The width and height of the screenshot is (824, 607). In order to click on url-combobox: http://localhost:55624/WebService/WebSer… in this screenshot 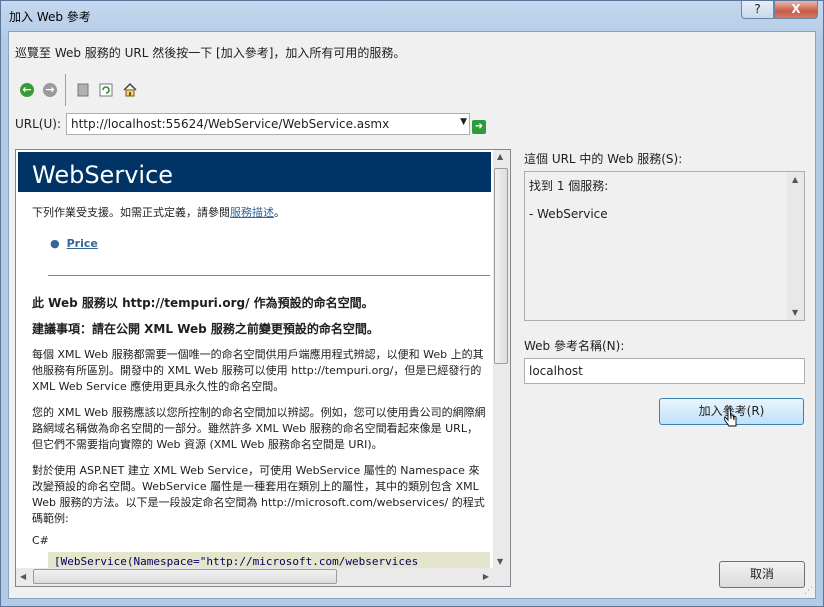, I will do `click(268, 124)`.